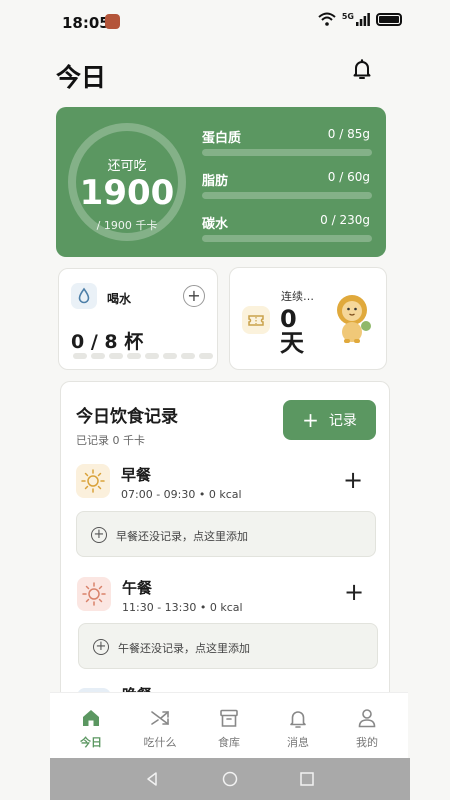 The image size is (450, 800). I want to click on plus-icon: +, so click(310, 420).